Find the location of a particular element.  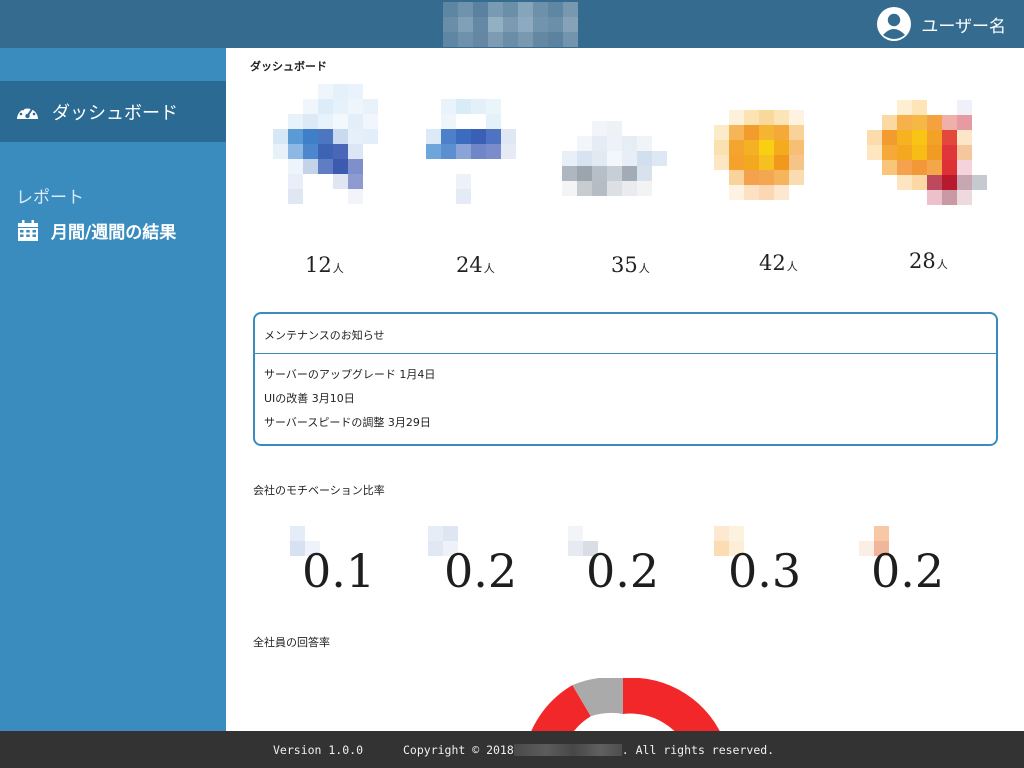

sidebar-item-label: 月間/週間の結果 is located at coordinates (114, 232).